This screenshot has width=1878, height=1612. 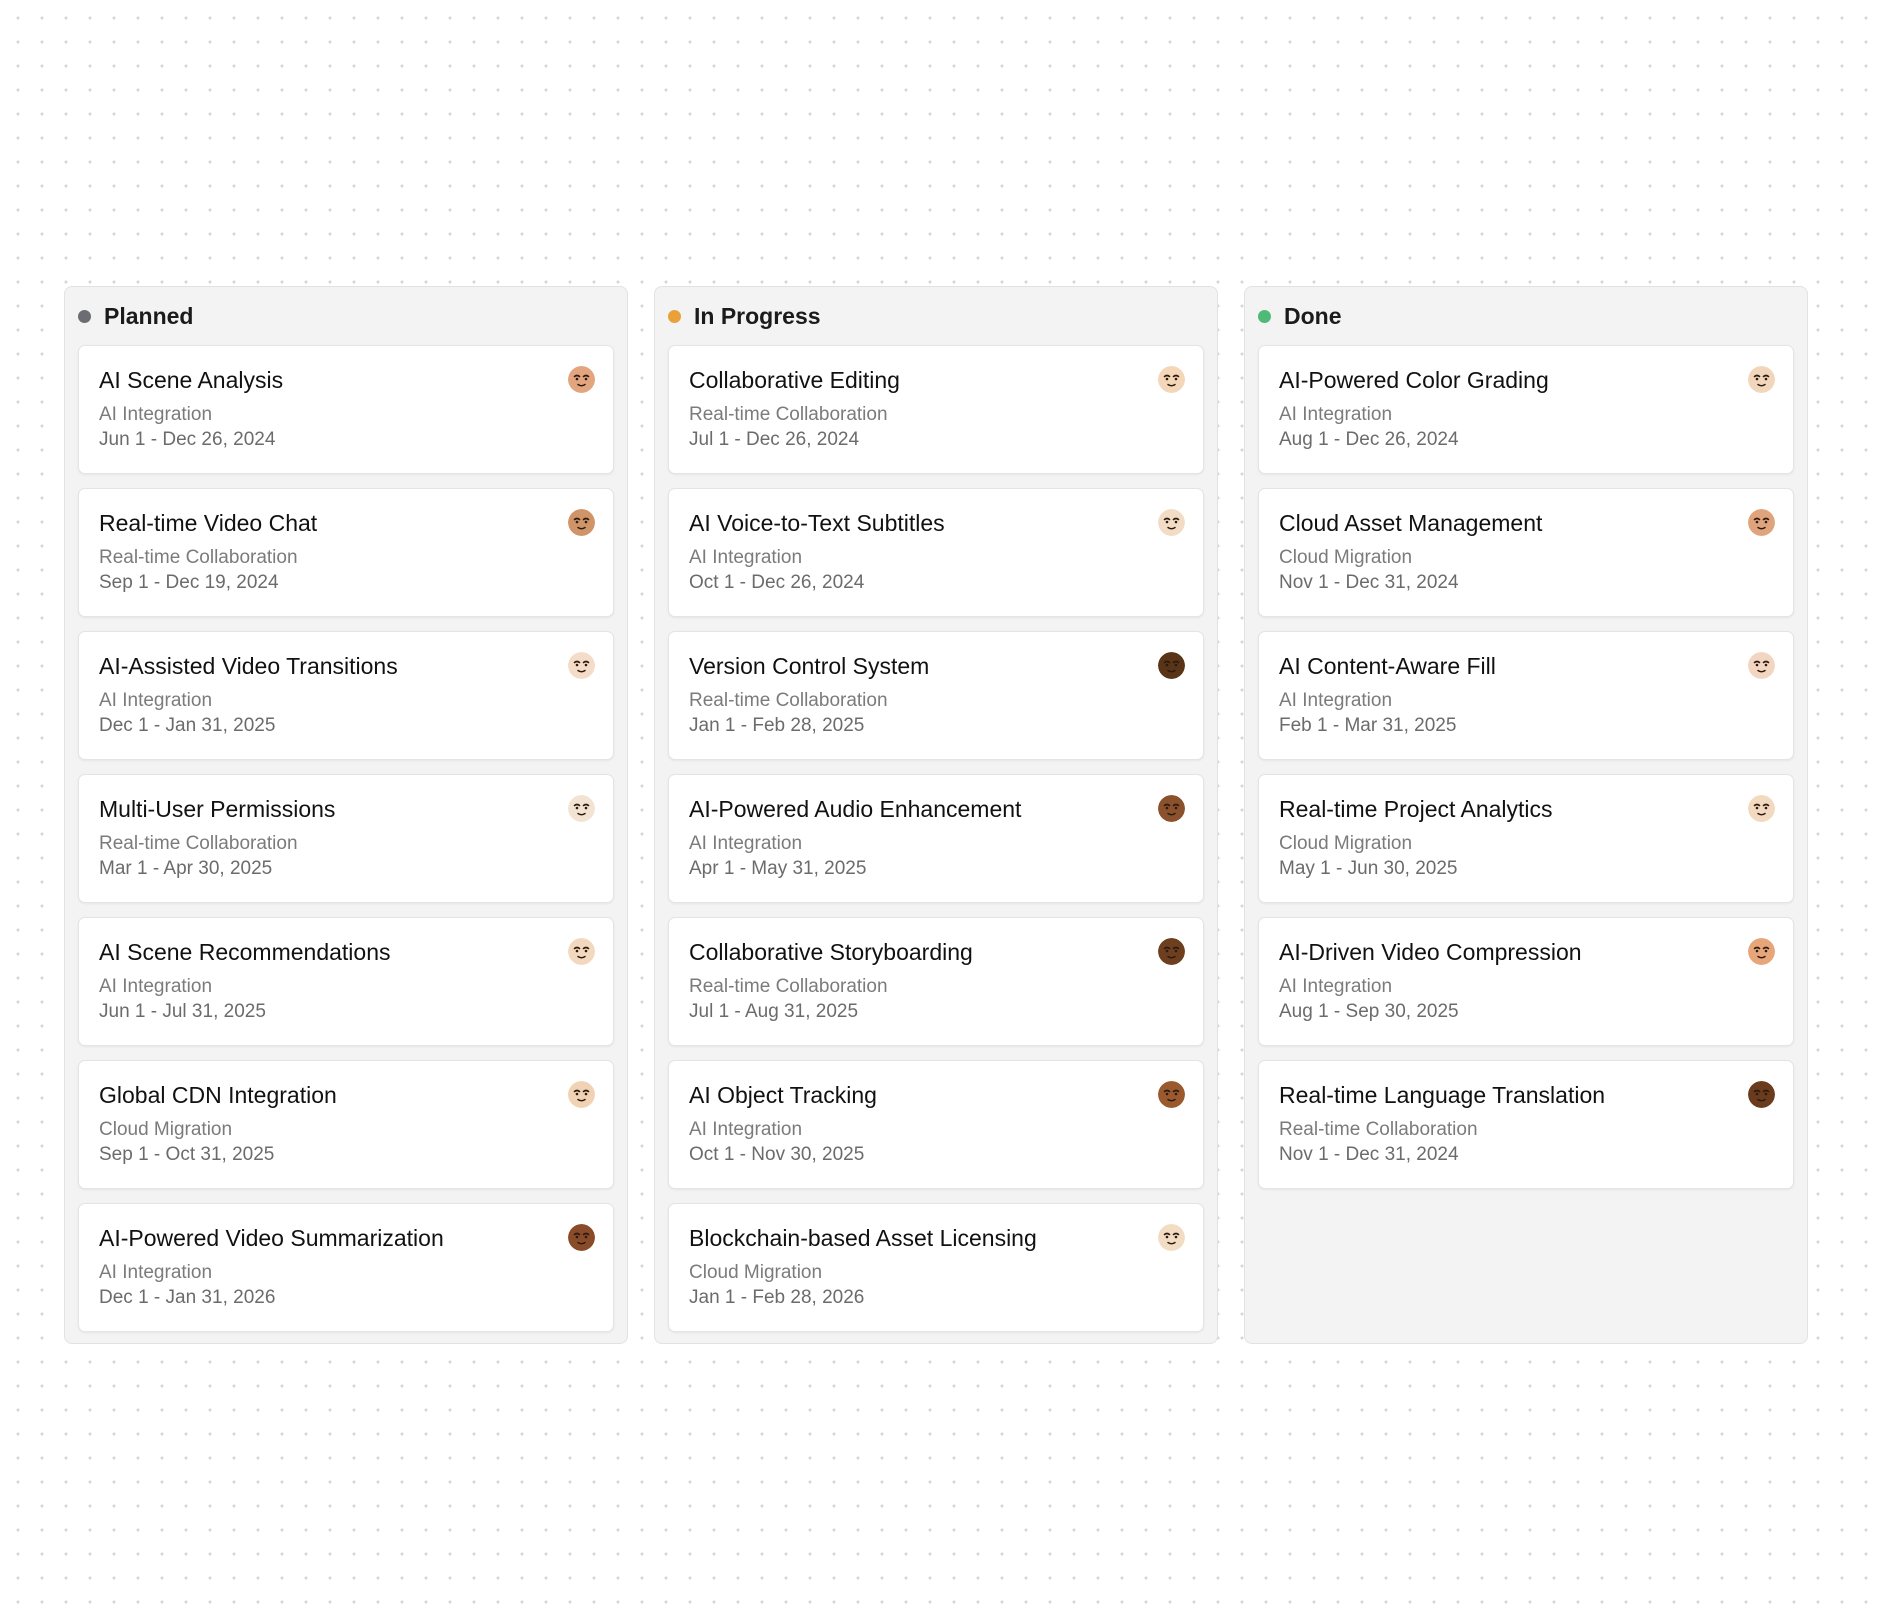 What do you see at coordinates (809, 666) in the screenshot?
I see `card-title: Version Control System` at bounding box center [809, 666].